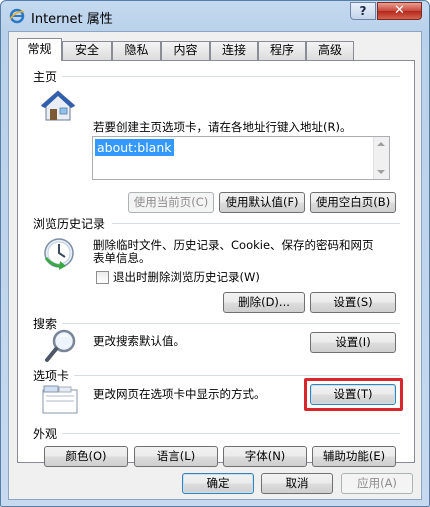 Image resolution: width=430 pixels, height=507 pixels. What do you see at coordinates (72, 19) in the screenshot?
I see `window-title: Internet 属性` at bounding box center [72, 19].